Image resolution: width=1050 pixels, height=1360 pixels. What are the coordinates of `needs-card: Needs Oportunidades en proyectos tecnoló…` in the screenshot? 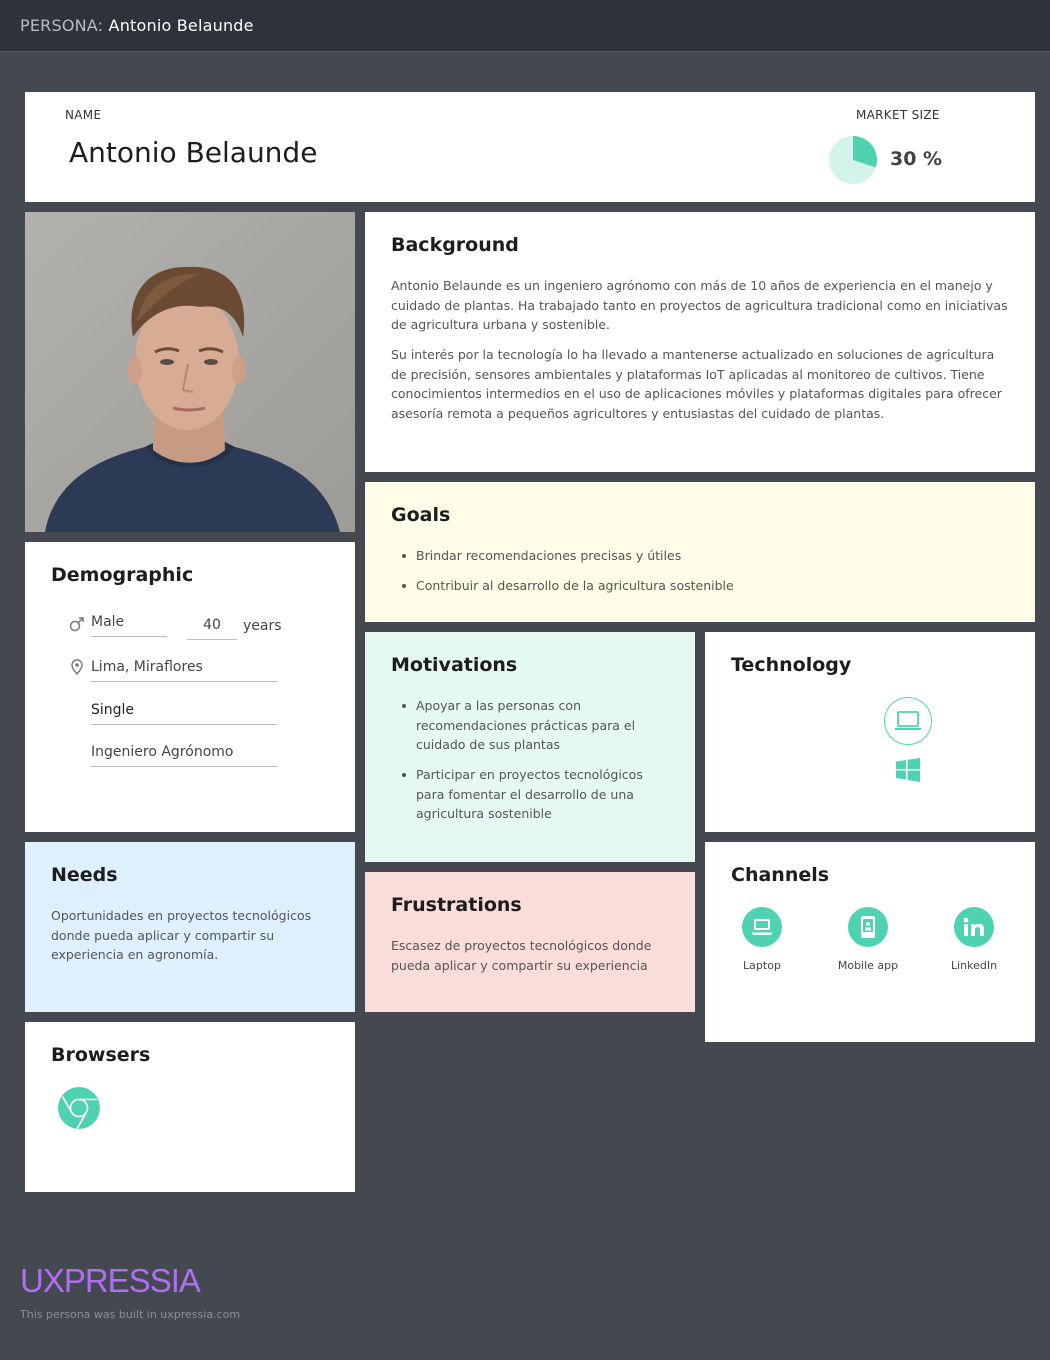 It's located at (190, 927).